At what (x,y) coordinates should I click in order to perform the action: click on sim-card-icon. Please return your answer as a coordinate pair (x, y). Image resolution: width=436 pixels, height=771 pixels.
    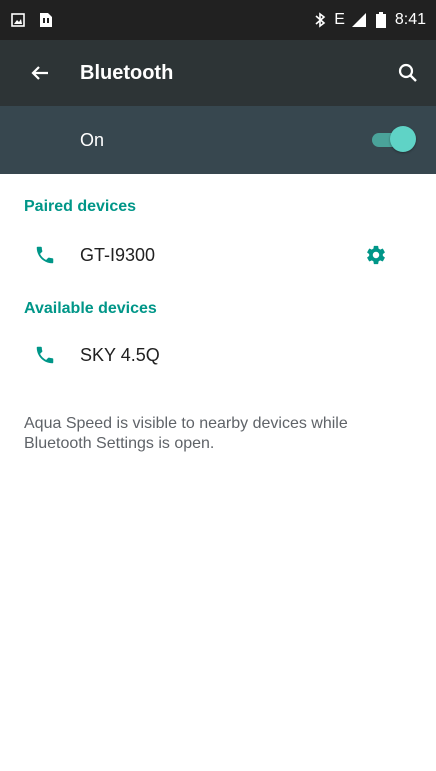
    Looking at the image, I should click on (46, 20).